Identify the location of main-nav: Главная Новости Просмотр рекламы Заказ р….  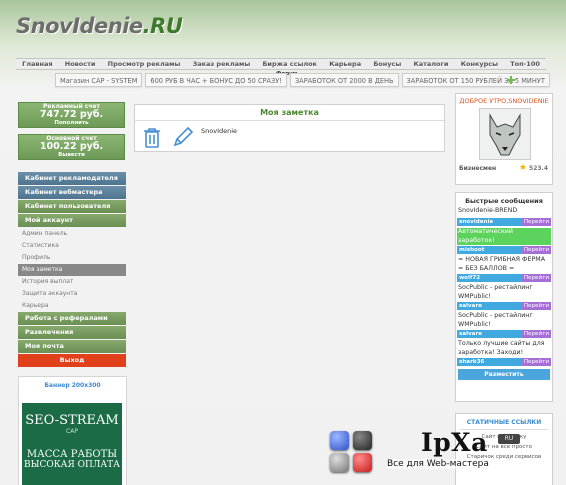
(281, 64).